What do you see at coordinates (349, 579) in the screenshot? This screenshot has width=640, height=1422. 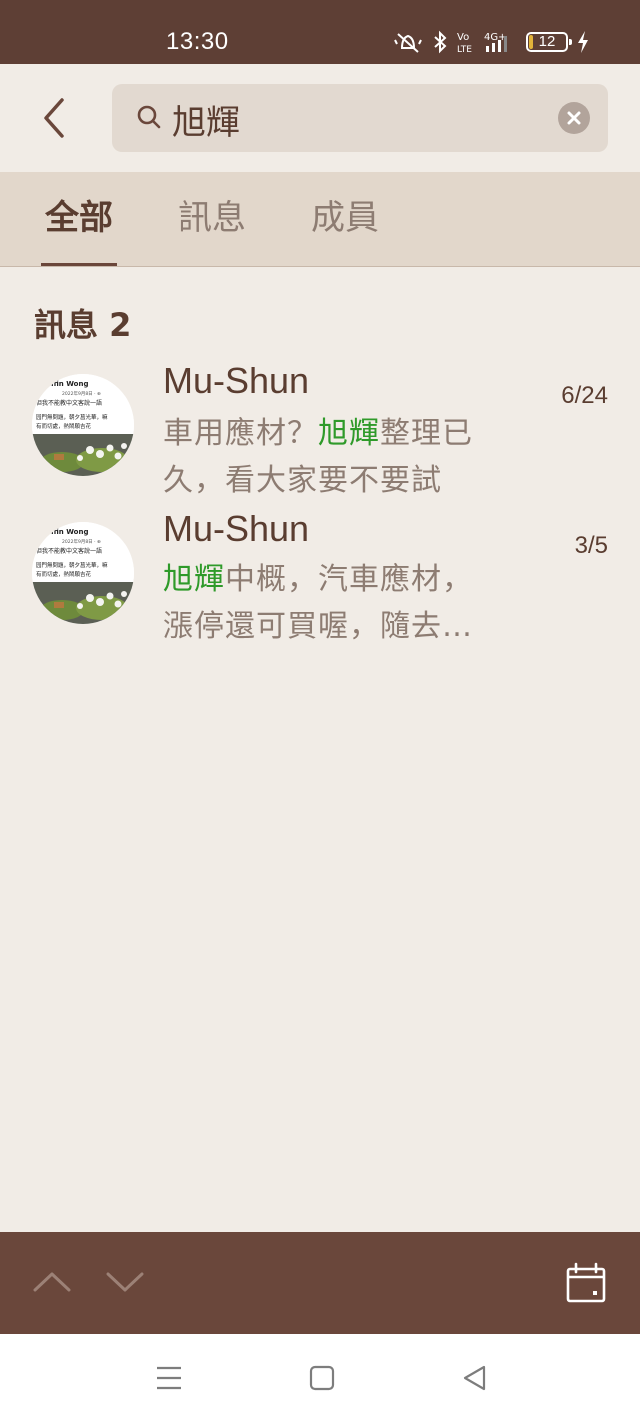 I see `preview-text: 中概，汽車應材，` at bounding box center [349, 579].